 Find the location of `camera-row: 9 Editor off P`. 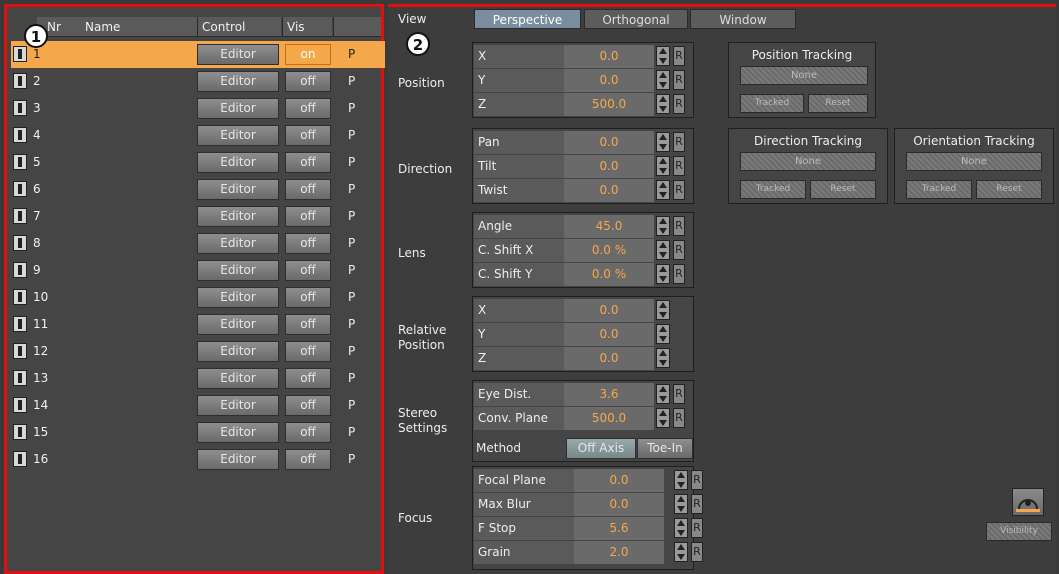

camera-row: 9 Editor off P is located at coordinates (198, 270).